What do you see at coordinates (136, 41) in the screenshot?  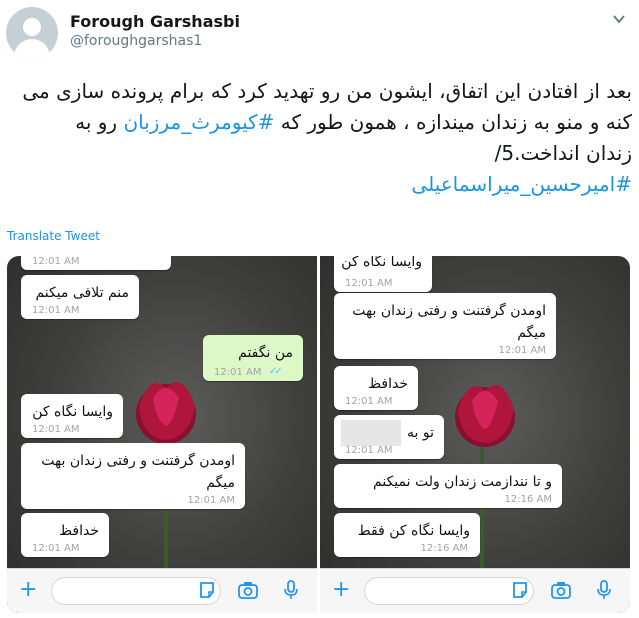 I see `user-handle: @foroughgarshas1` at bounding box center [136, 41].